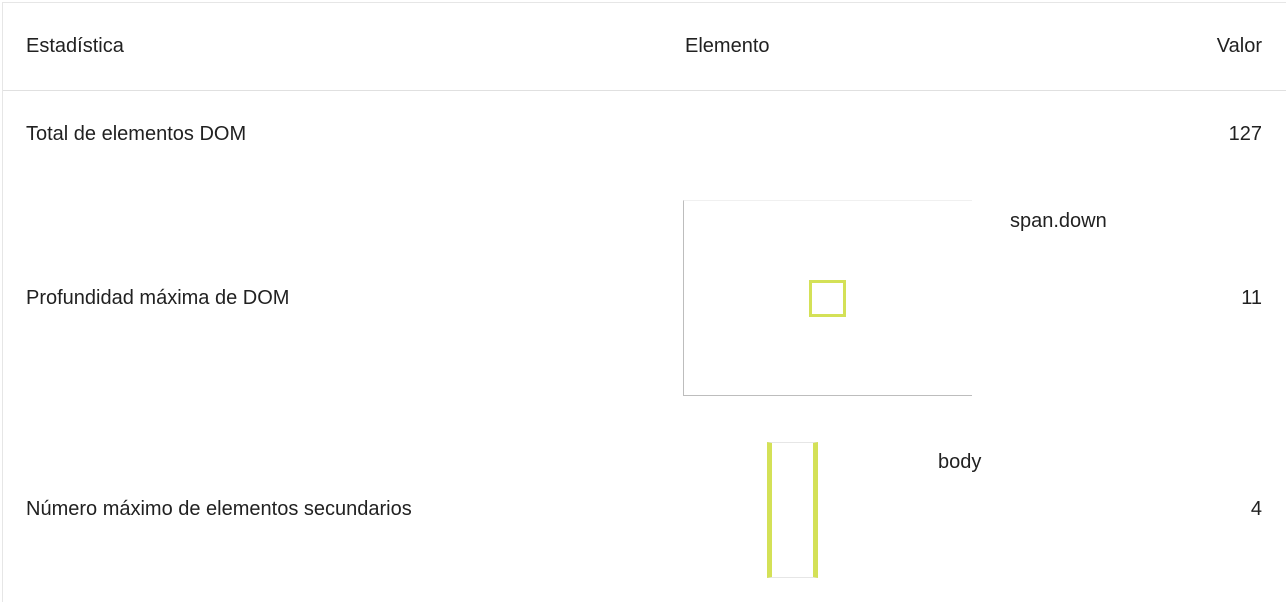  I want to click on row-statistic-label: Total de elementos DOM, so click(136, 134).